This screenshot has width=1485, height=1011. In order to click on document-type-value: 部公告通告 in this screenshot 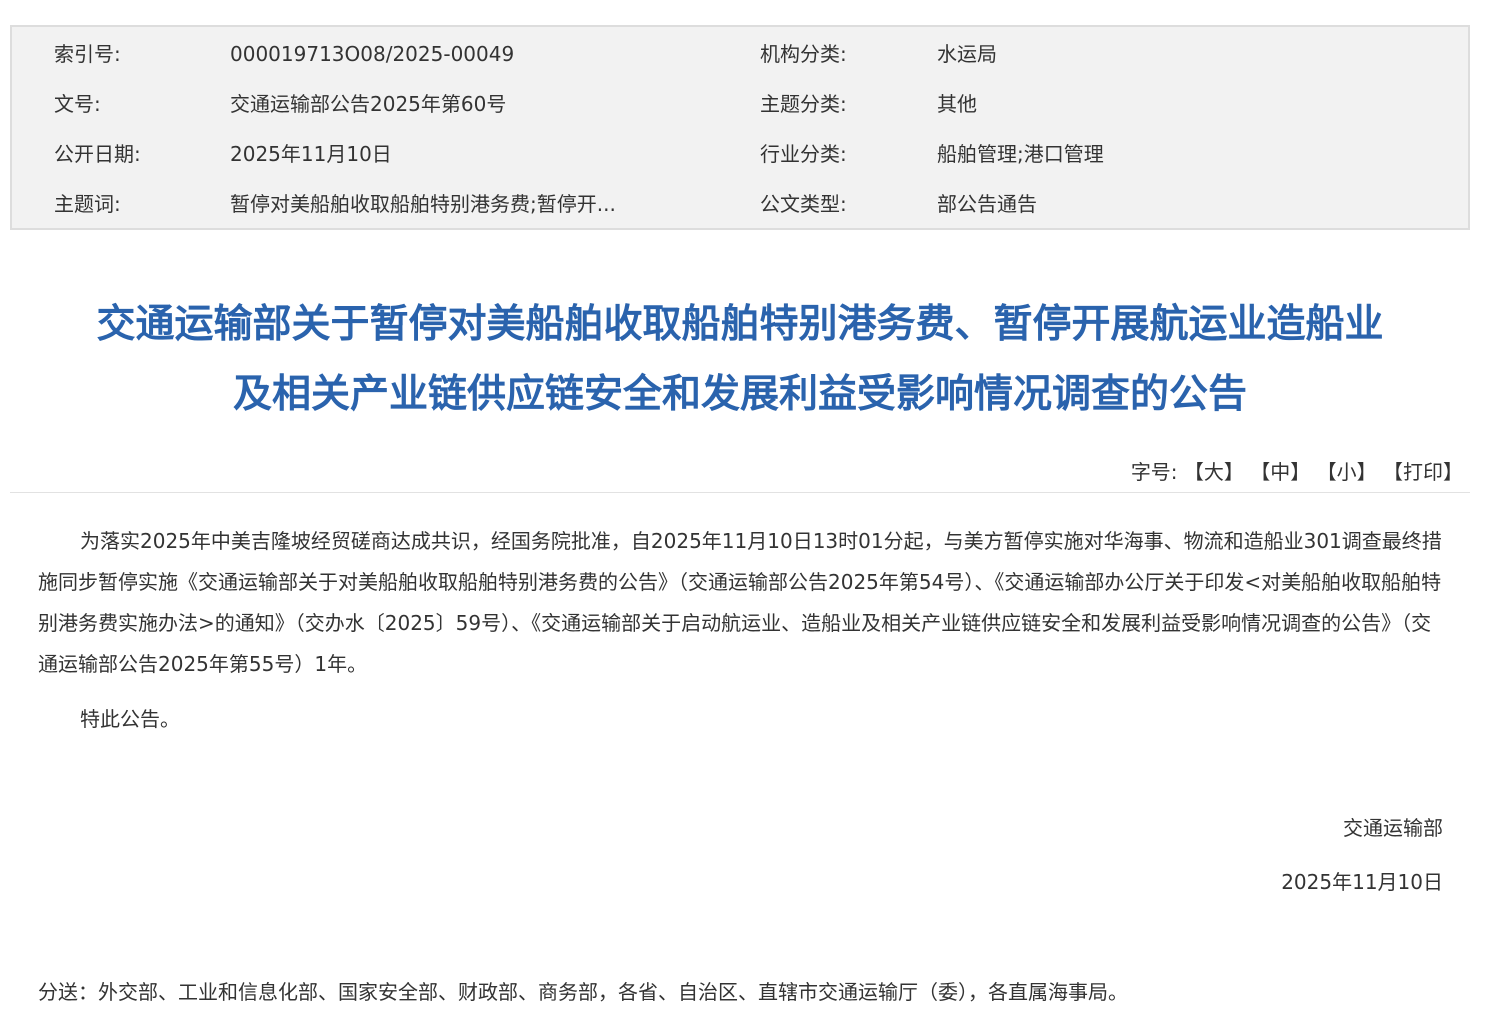, I will do `click(987, 204)`.